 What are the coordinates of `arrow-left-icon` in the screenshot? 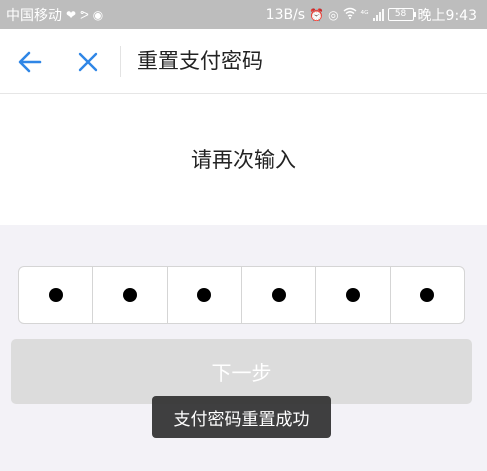 It's located at (30, 62).